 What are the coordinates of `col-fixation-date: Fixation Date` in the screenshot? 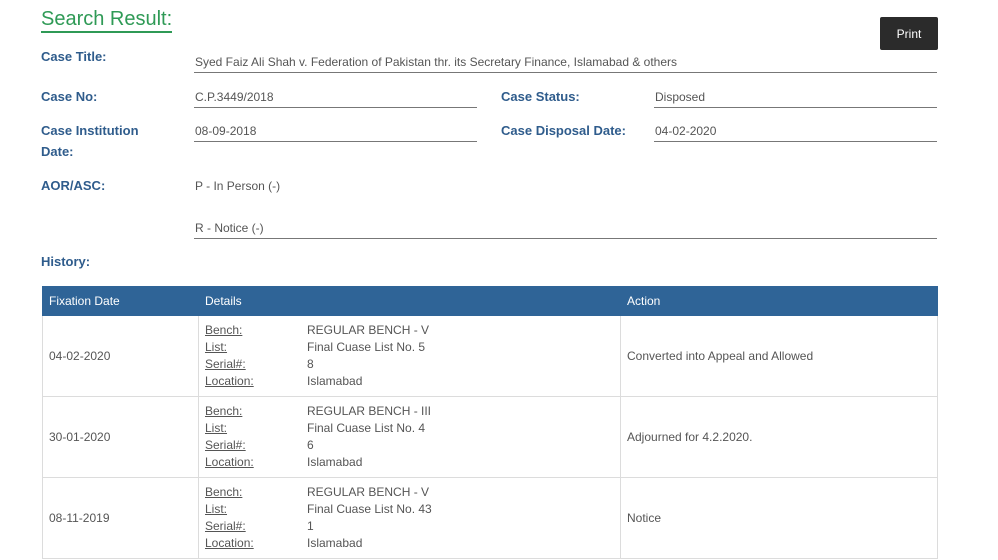 It's located at (120, 301).